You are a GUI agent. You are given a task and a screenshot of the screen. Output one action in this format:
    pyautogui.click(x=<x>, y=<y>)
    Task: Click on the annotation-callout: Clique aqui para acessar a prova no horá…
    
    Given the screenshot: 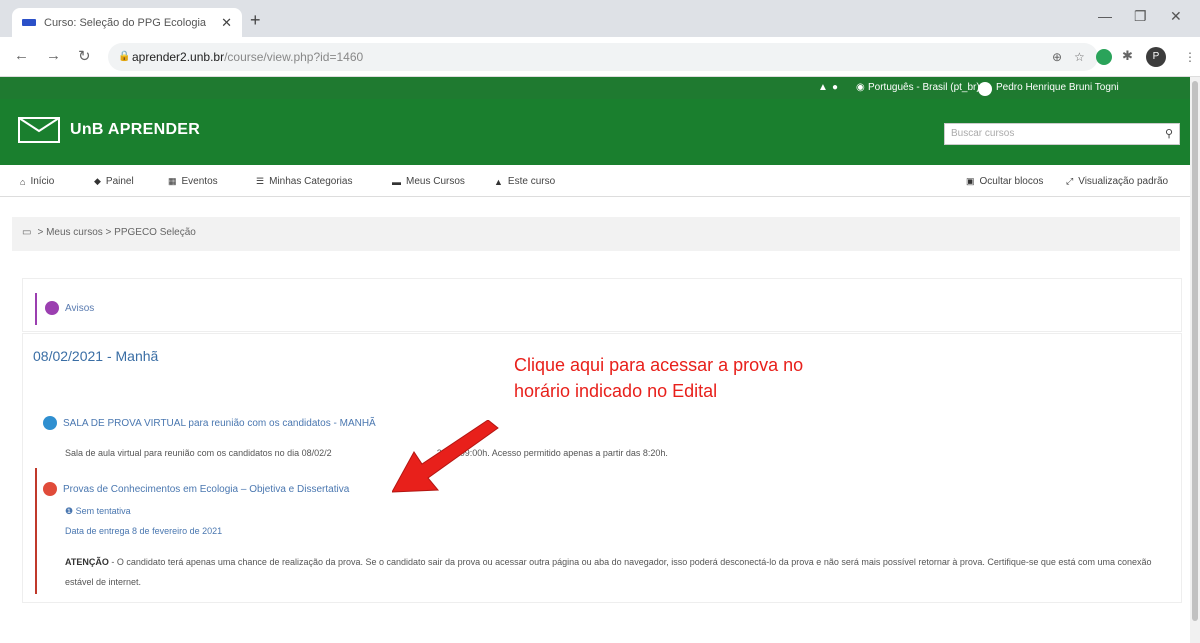 What is the action you would take?
    pyautogui.click(x=659, y=378)
    